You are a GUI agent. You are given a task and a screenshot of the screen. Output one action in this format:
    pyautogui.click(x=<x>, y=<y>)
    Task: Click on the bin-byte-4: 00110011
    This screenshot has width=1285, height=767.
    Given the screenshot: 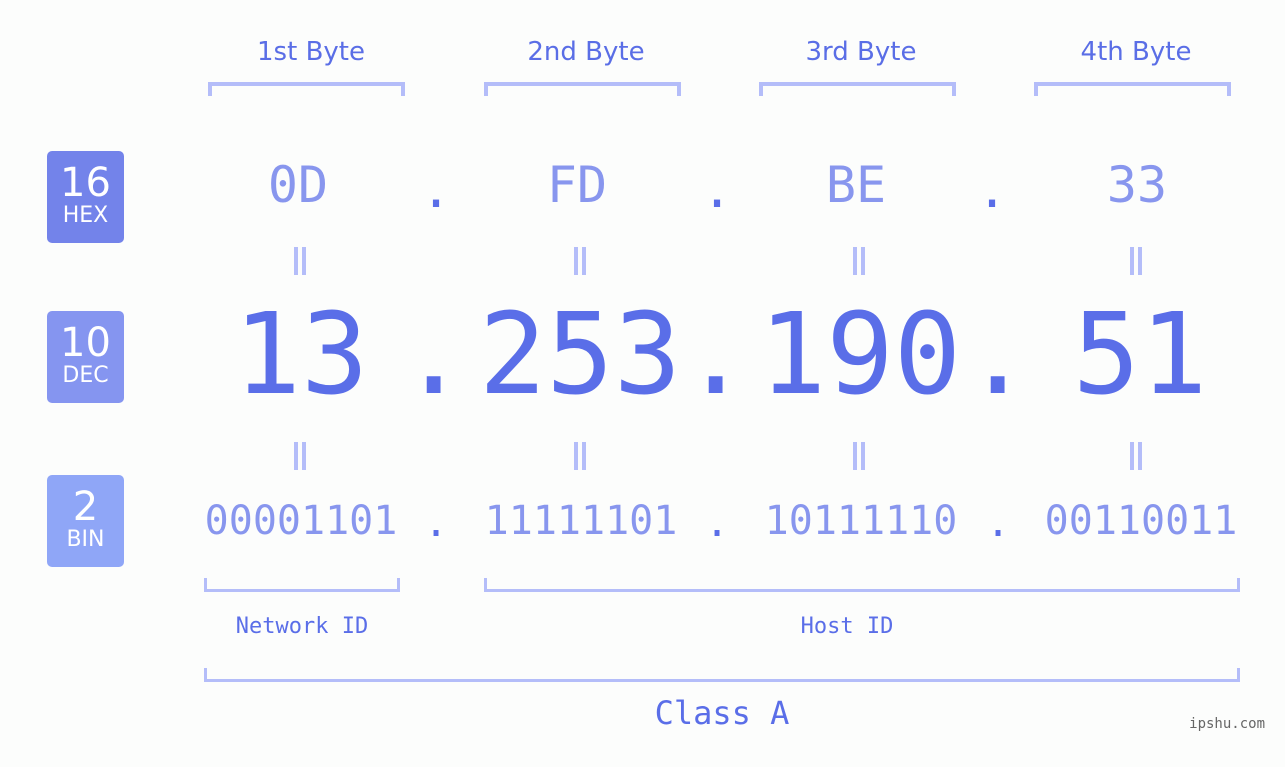 What is the action you would take?
    pyautogui.click(x=1141, y=521)
    